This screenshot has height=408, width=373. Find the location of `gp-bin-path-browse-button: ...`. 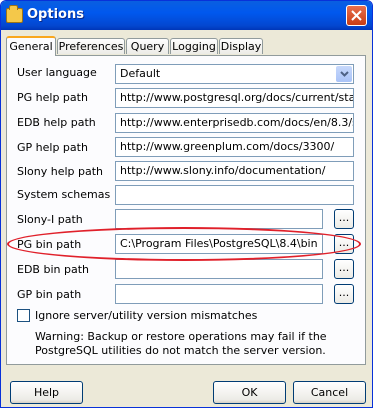

gp-bin-path-browse-button: ... is located at coordinates (344, 294).